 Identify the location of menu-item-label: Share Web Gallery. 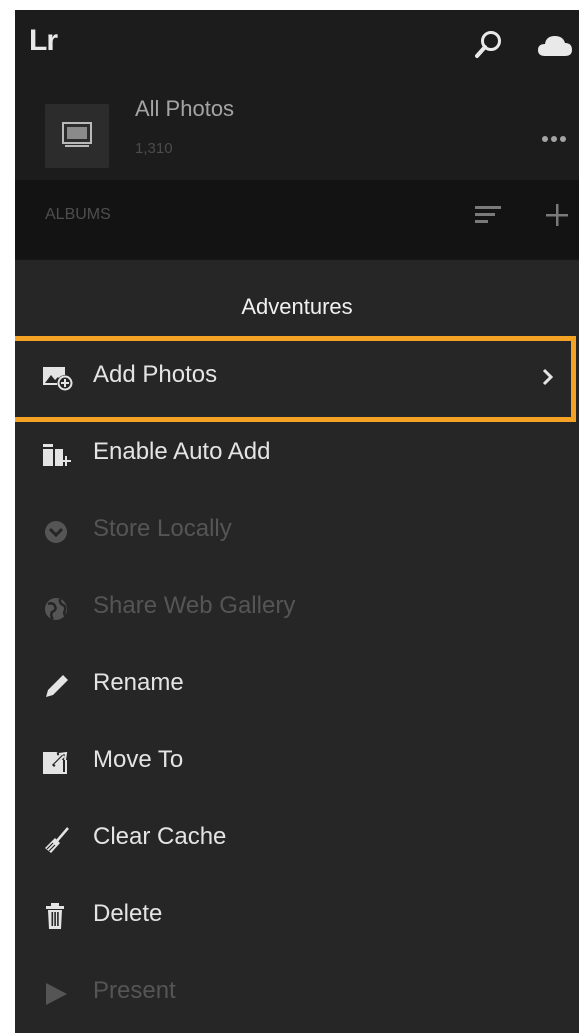
(194, 605).